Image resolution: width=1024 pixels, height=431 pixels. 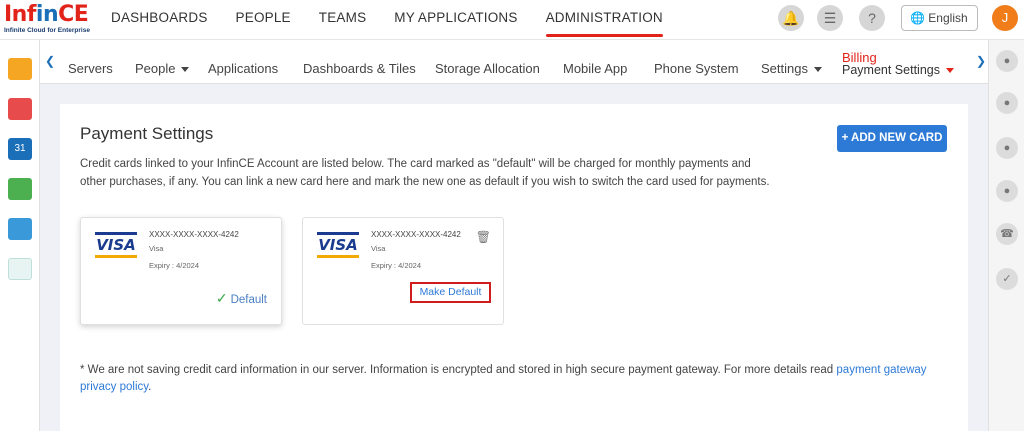 What do you see at coordinates (981, 61) in the screenshot?
I see `chevron-right-icon: ❯` at bounding box center [981, 61].